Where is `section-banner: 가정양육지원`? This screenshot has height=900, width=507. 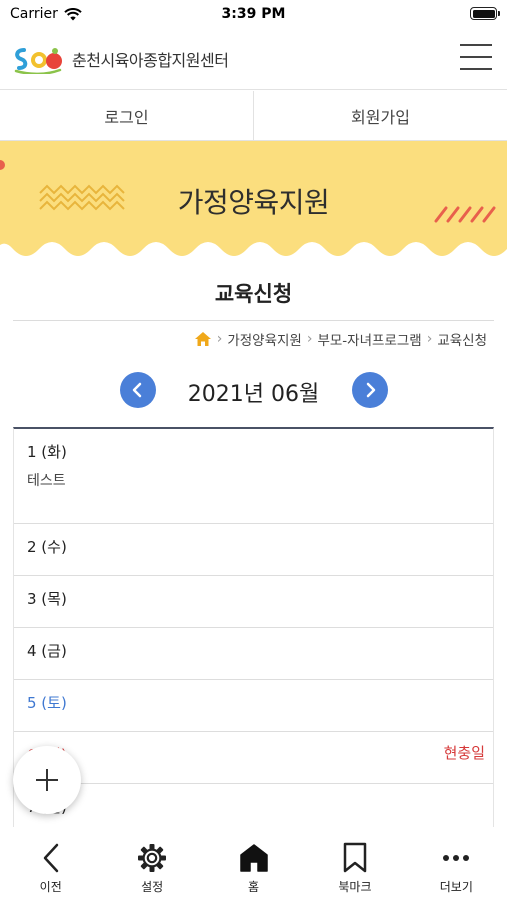
section-banner: 가정양육지원 is located at coordinates (253, 205).